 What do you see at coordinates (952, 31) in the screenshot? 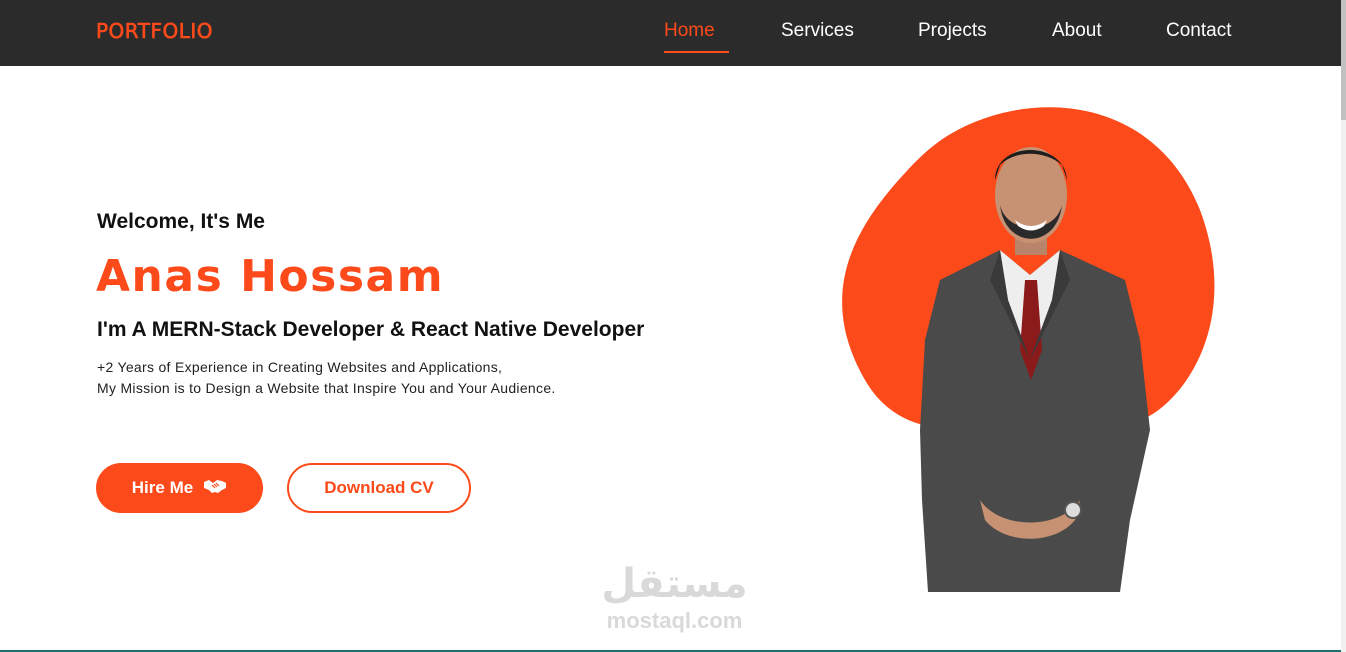
I see `nav-link-projects: Projects` at bounding box center [952, 31].